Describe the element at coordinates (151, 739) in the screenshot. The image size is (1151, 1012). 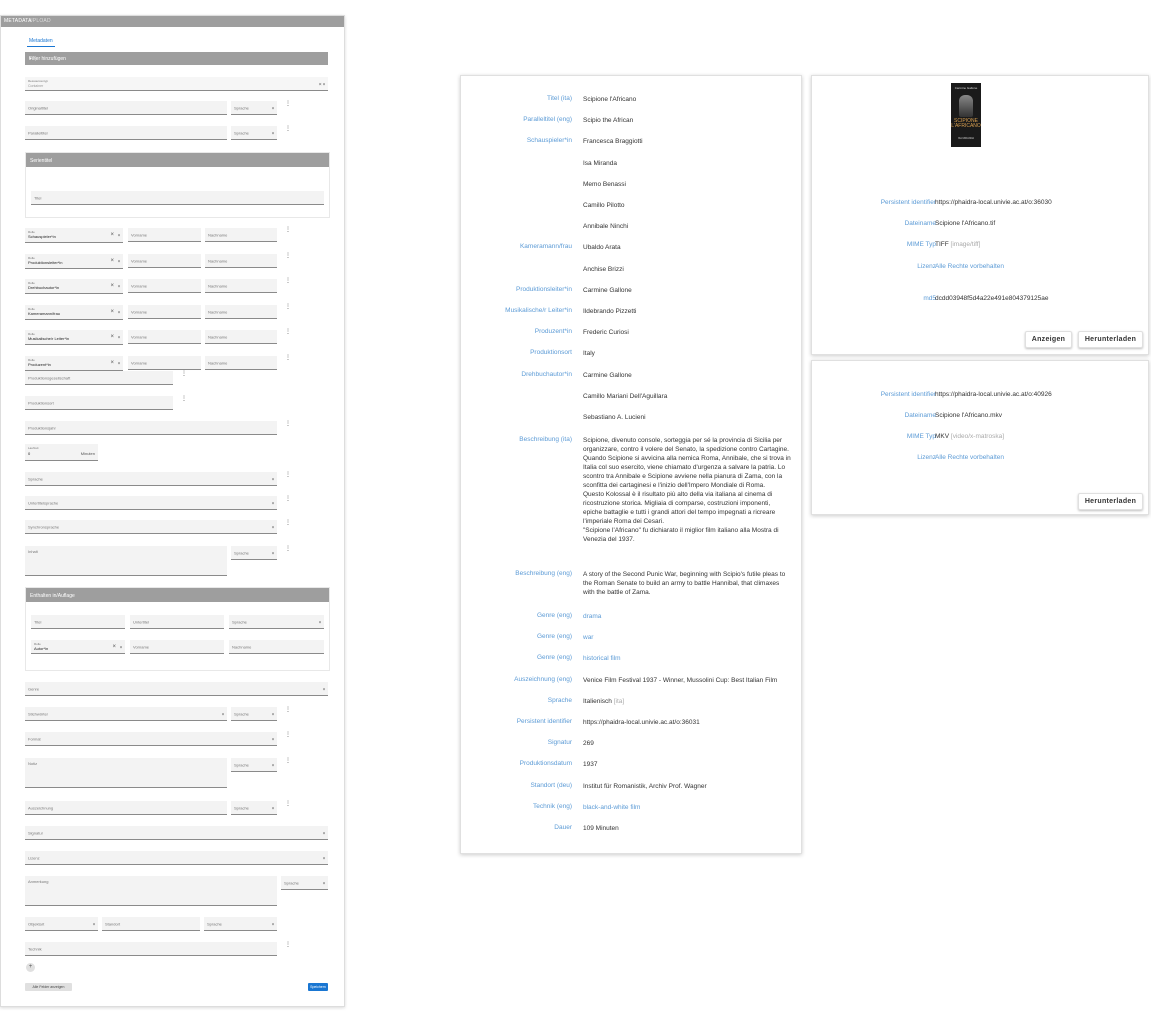
I see `format-select: Format ▾` at that location.